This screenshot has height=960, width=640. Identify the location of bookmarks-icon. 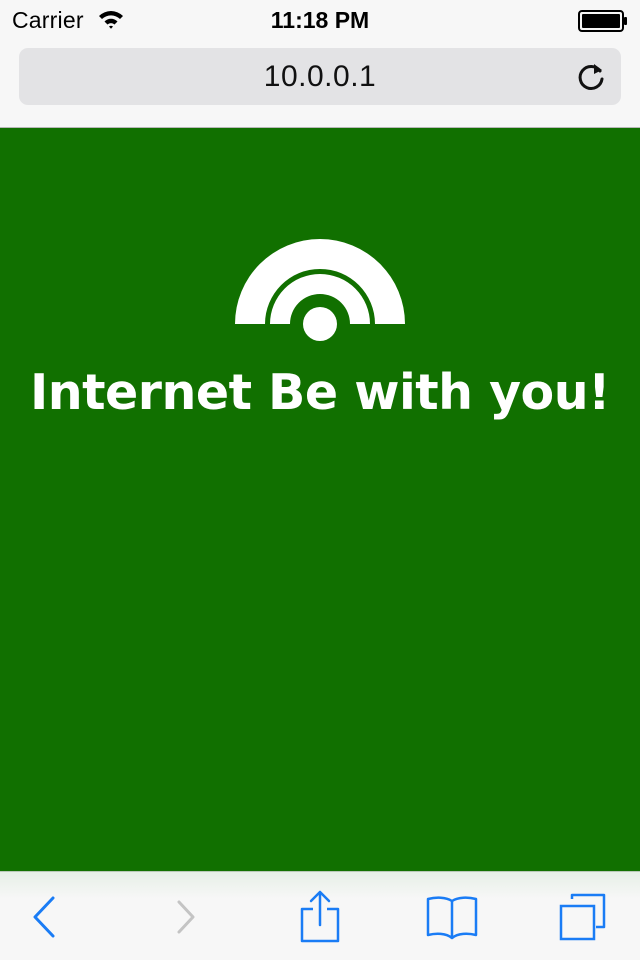
(452, 918).